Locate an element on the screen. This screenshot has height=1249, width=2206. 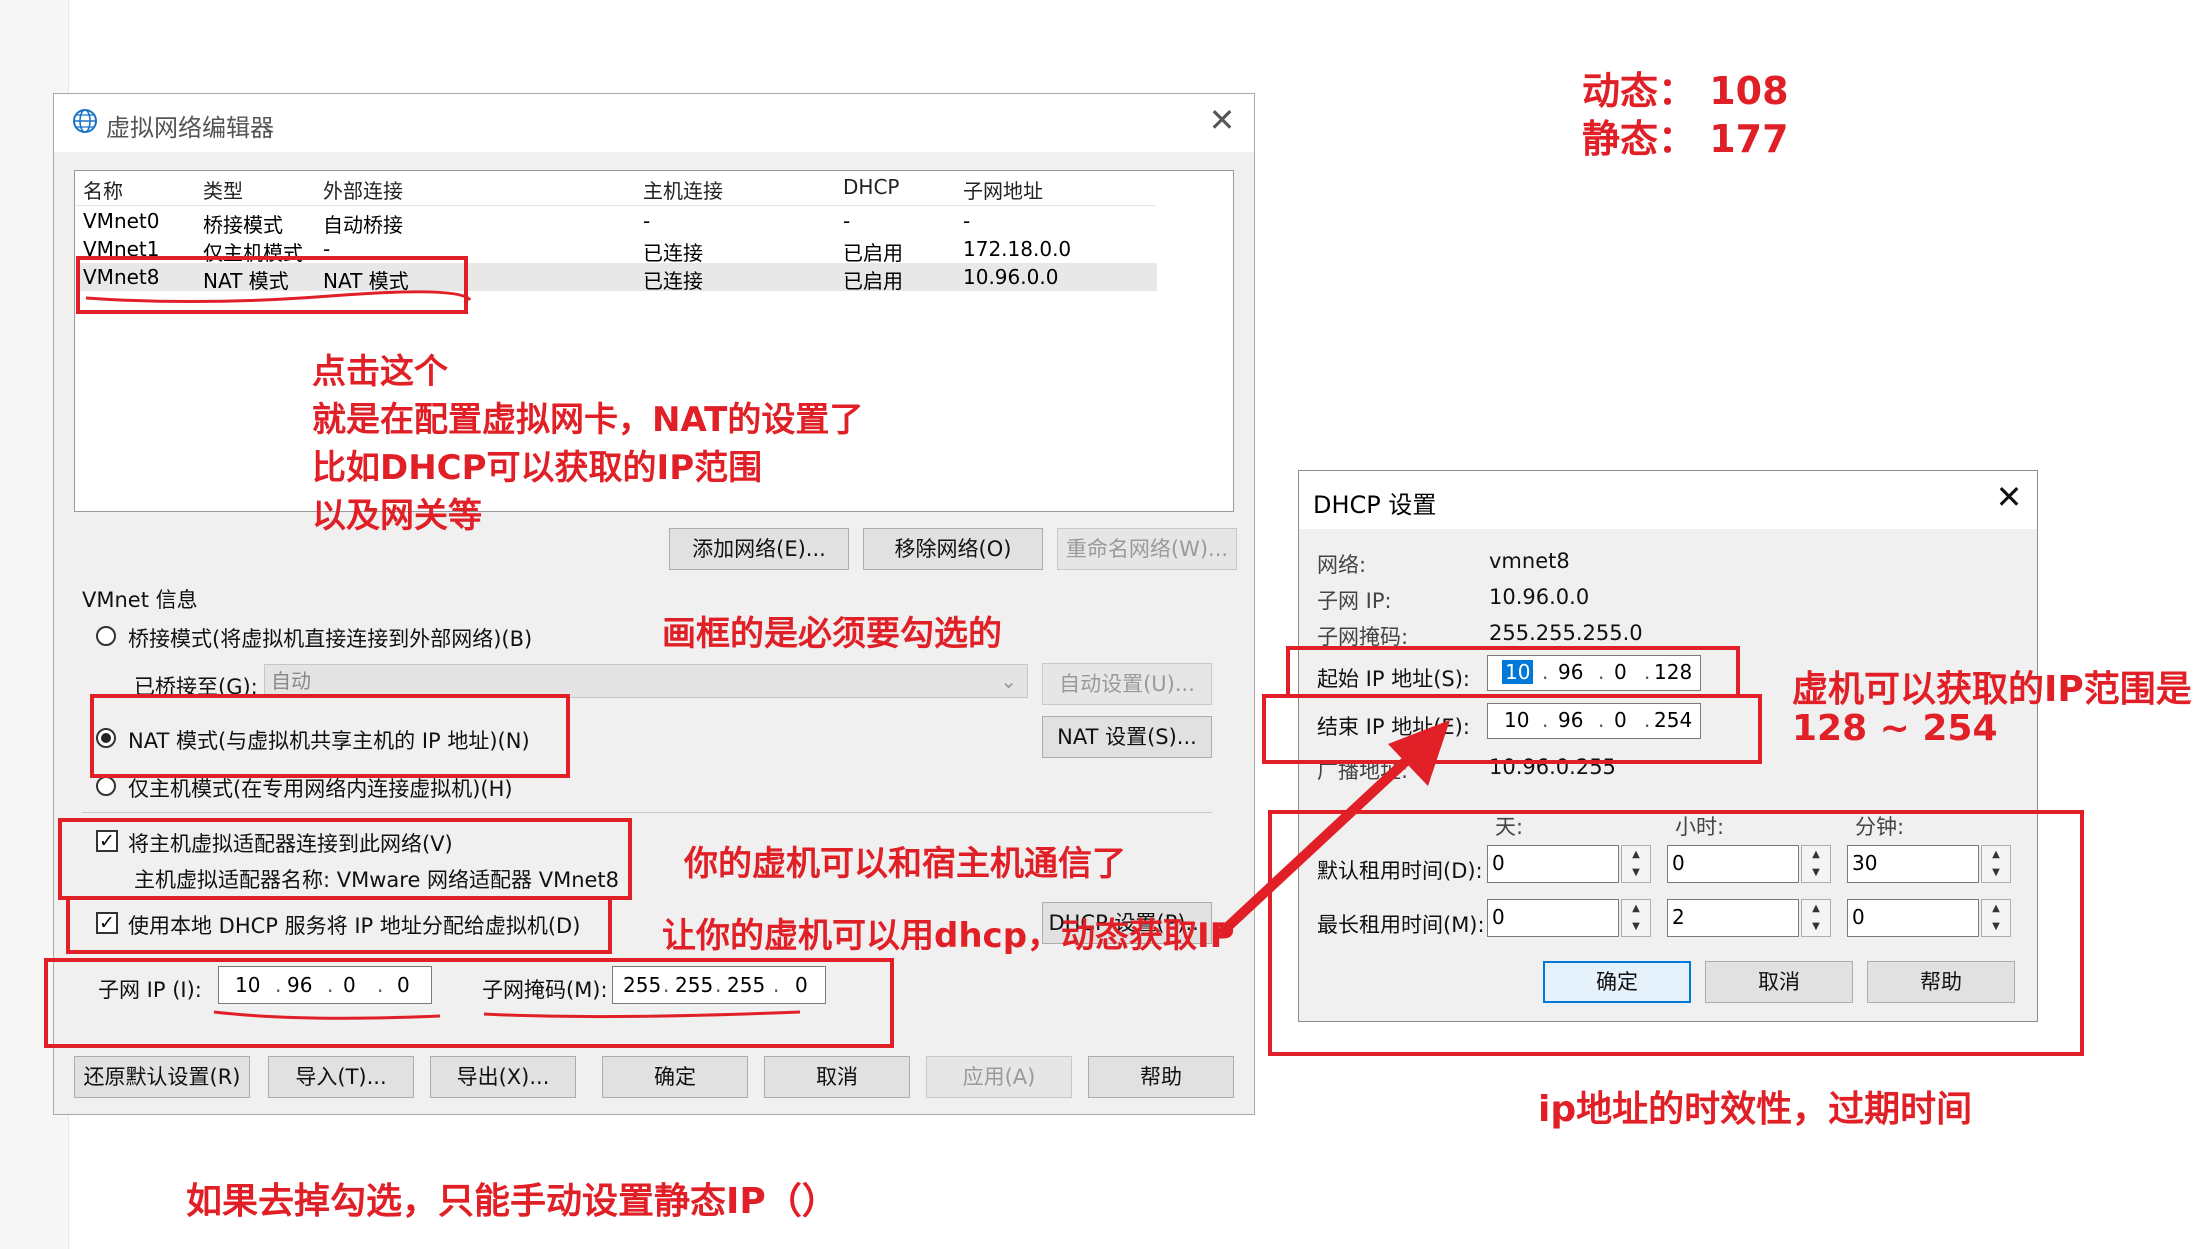
annotation-manual-static: 如果去掉勾选，只能手动设置静态IP（） is located at coordinates (512, 1201).